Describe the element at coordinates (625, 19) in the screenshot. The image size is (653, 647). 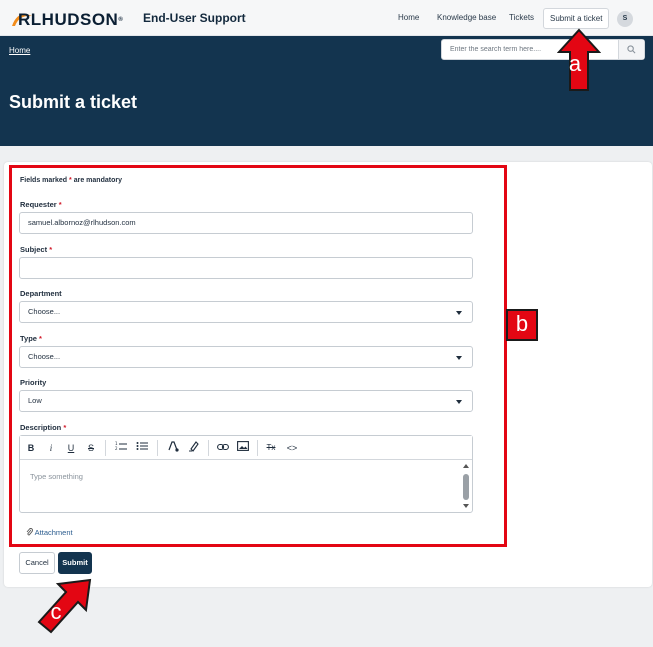
I see `user-avatar: S` at that location.